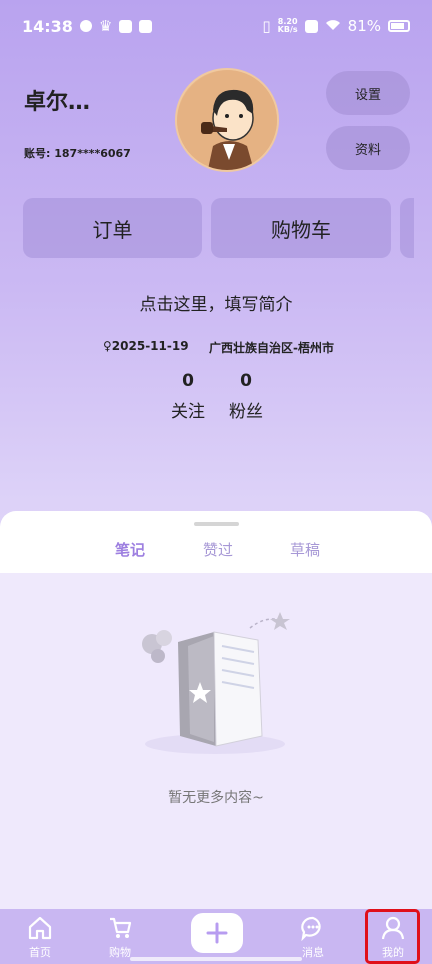  What do you see at coordinates (246, 409) in the screenshot?
I see `fans-label: 粉丝` at bounding box center [246, 409].